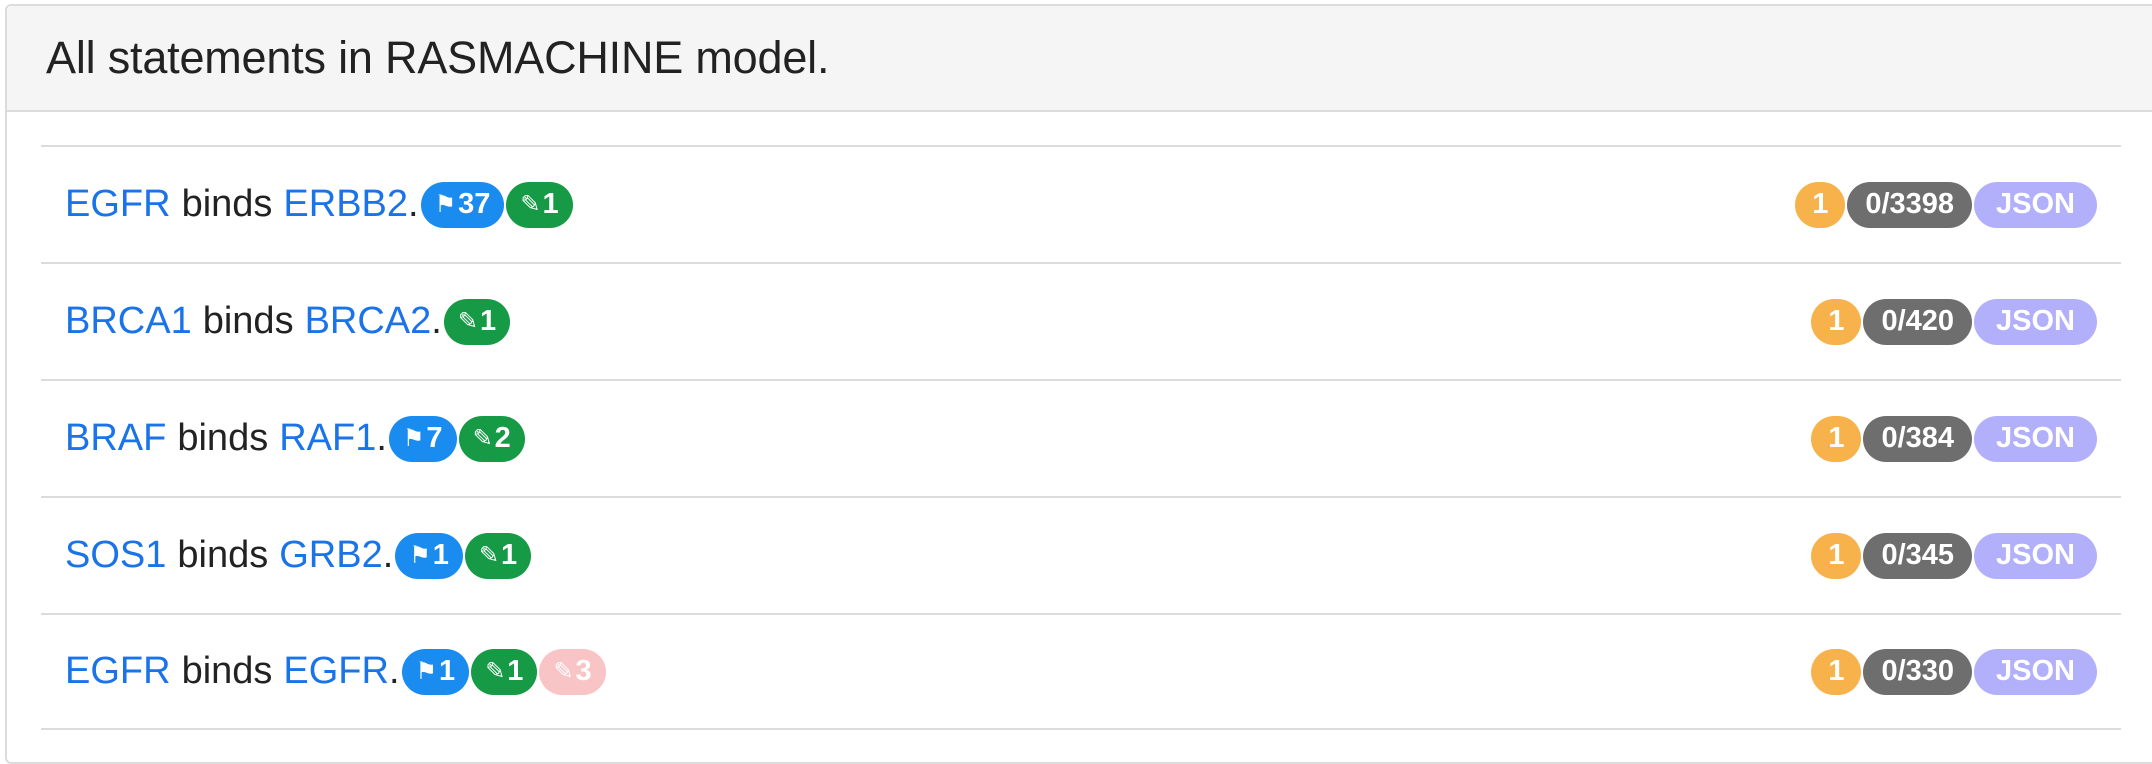 Image resolution: width=2152 pixels, height=764 pixels. What do you see at coordinates (1079, 59) in the screenshot?
I see `card-header: All statements in RASMACHINE model.` at bounding box center [1079, 59].